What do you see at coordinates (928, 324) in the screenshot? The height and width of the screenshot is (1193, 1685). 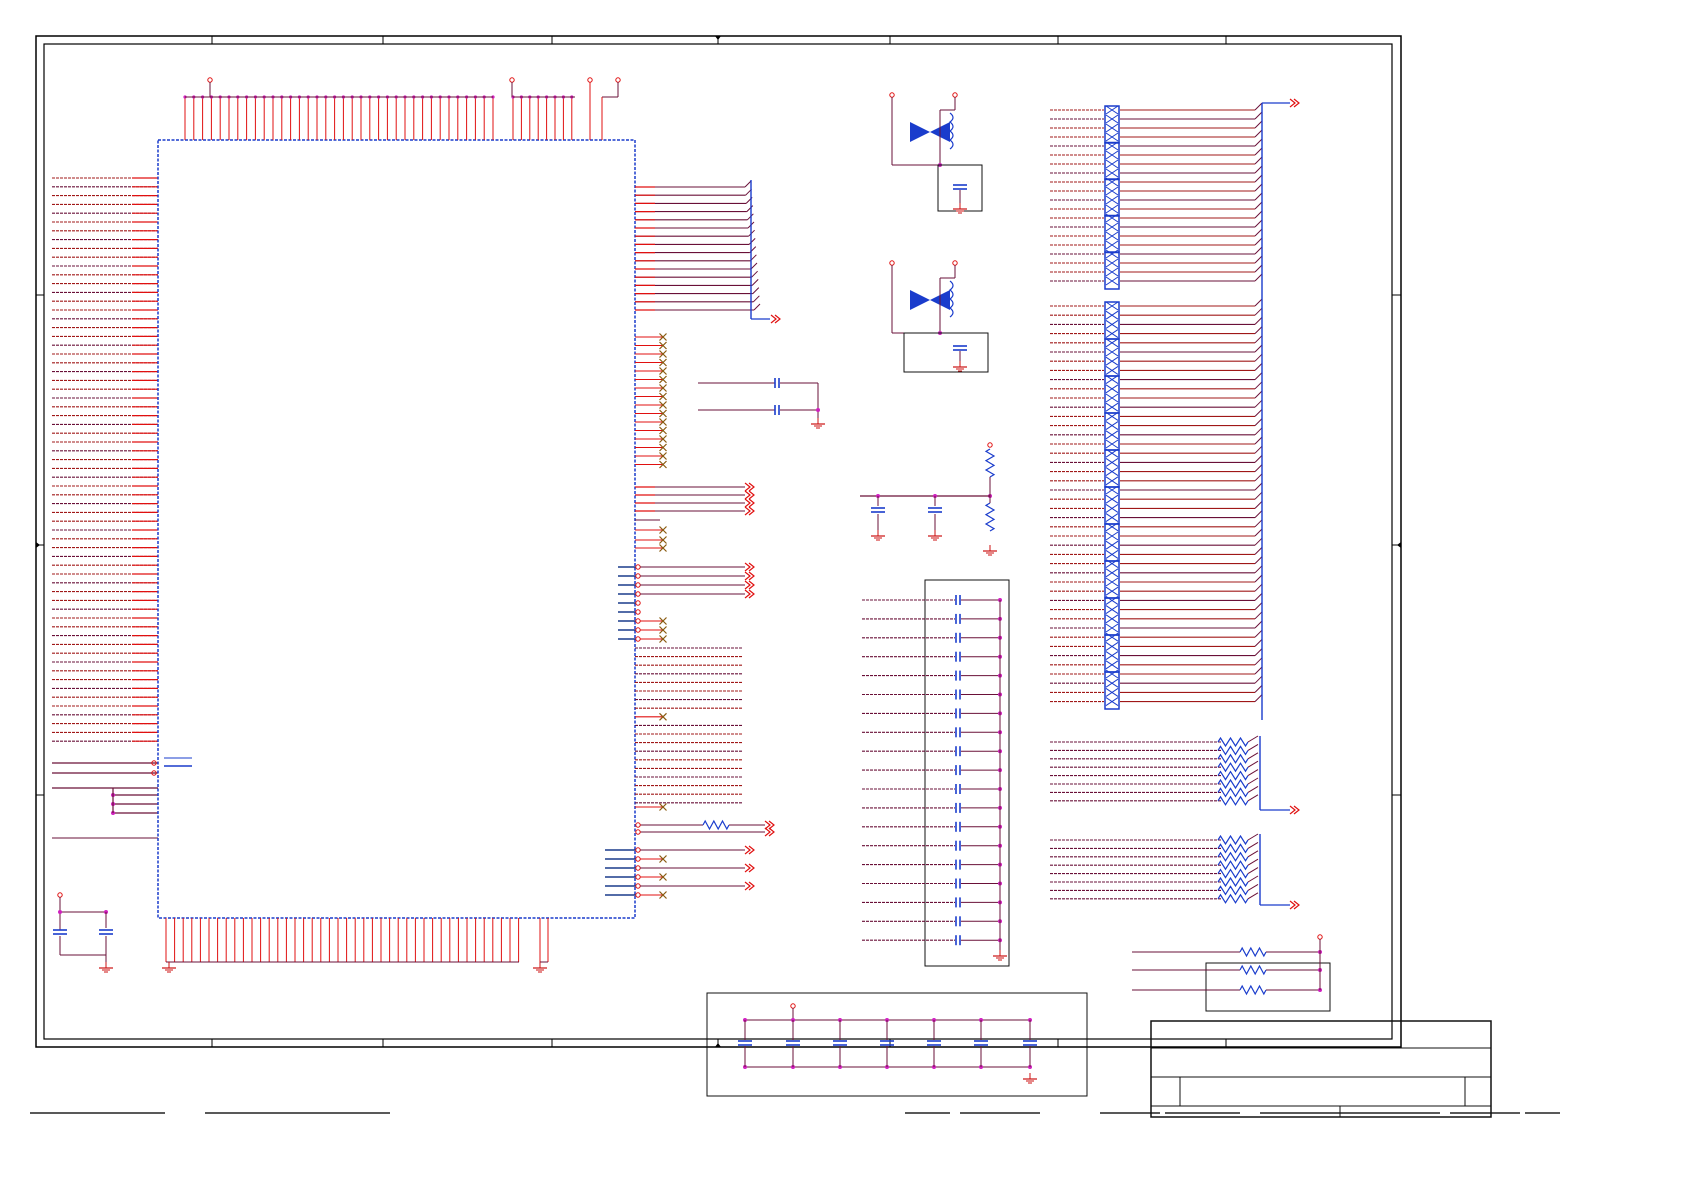 I see `crystal-oscillator-circuits` at bounding box center [928, 324].